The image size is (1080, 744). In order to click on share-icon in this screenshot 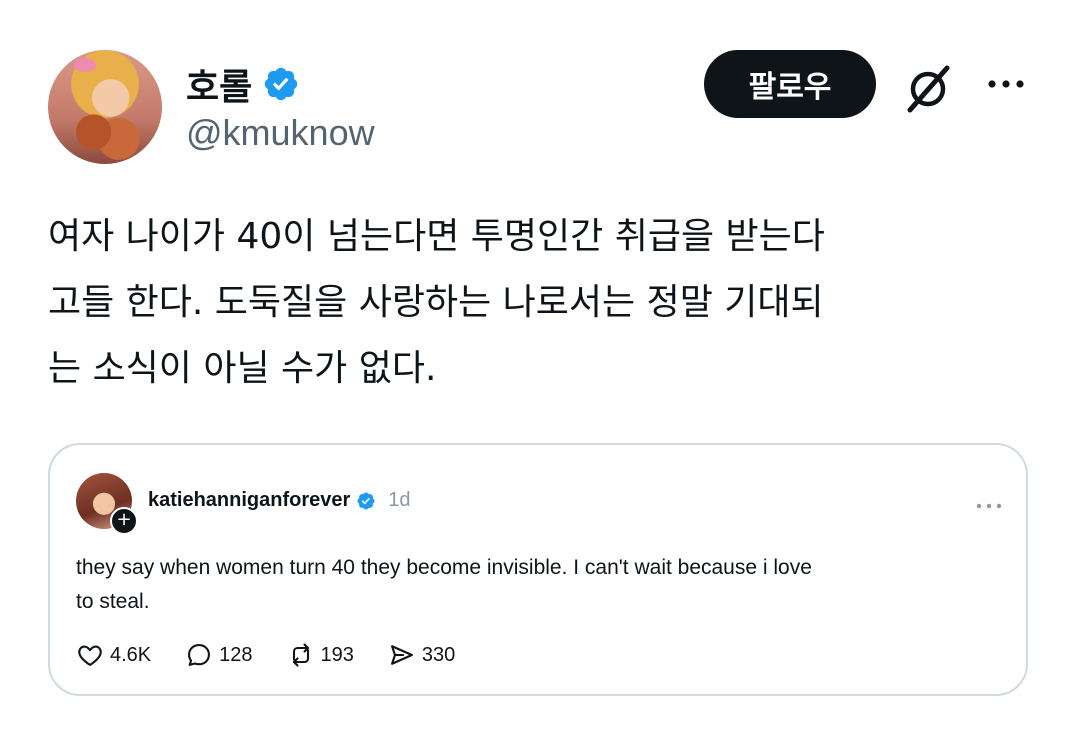, I will do `click(401, 655)`.